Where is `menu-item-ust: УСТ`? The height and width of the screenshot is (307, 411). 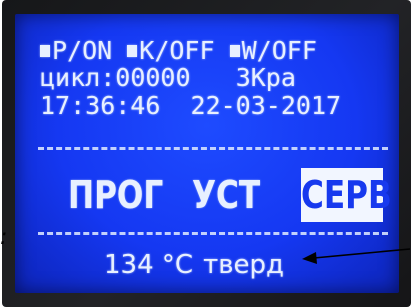
menu-item-ust: УСТ is located at coordinates (226, 195).